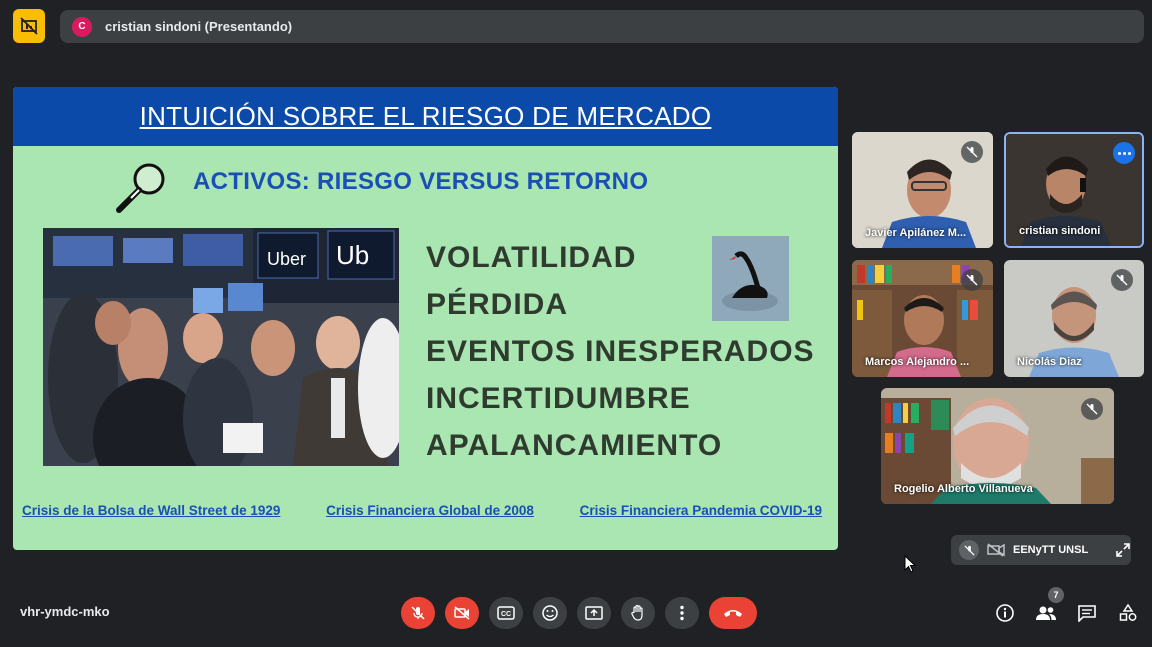  I want to click on keyword-eventos-inesperados: EVENTOS INESPERADOS, so click(620, 351).